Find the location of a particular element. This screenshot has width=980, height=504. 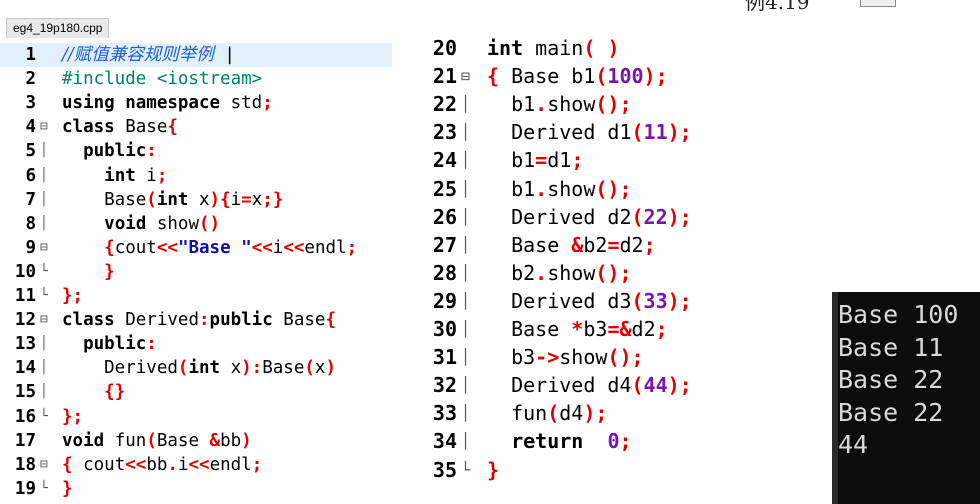

code-token: * is located at coordinates (577, 329).